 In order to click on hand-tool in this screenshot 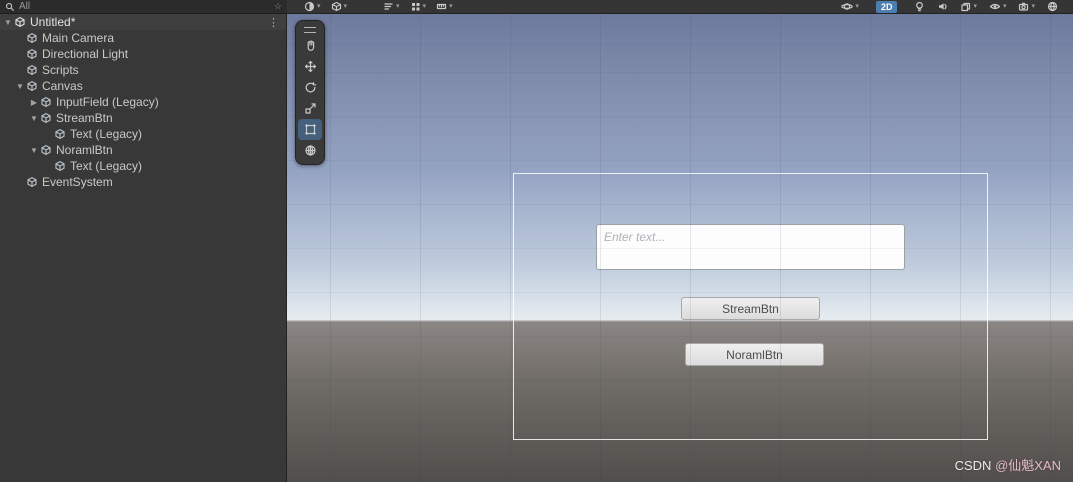, I will do `click(310, 45)`.